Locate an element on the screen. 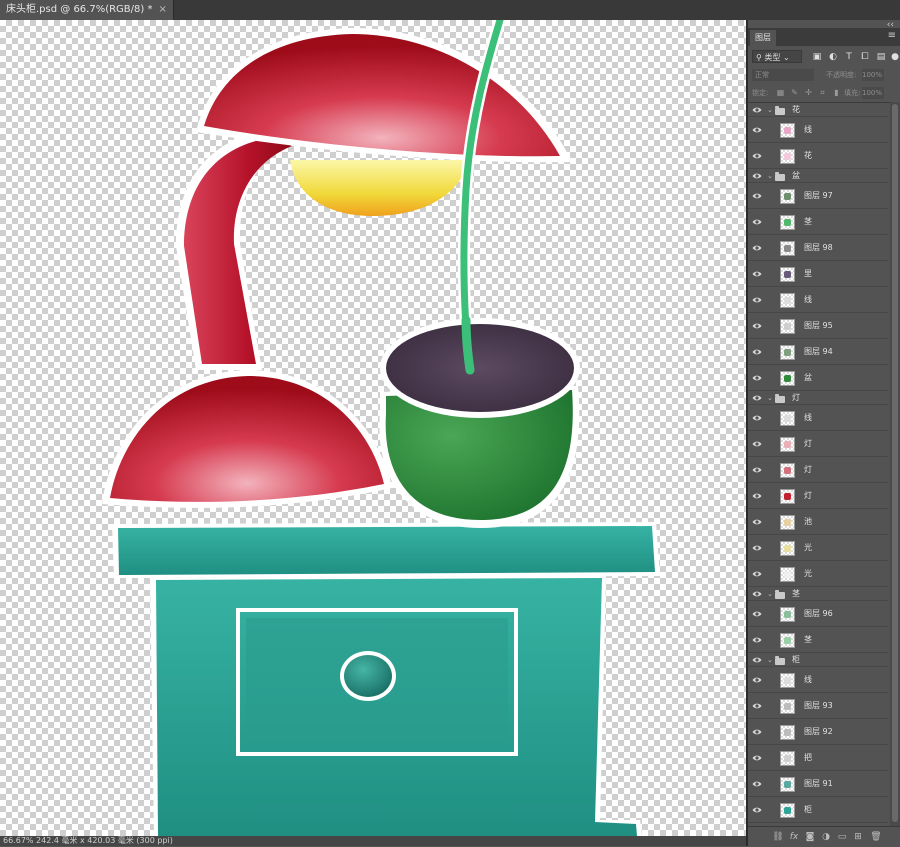 The height and width of the screenshot is (847, 900). layer-row: 花 is located at coordinates (818, 156).